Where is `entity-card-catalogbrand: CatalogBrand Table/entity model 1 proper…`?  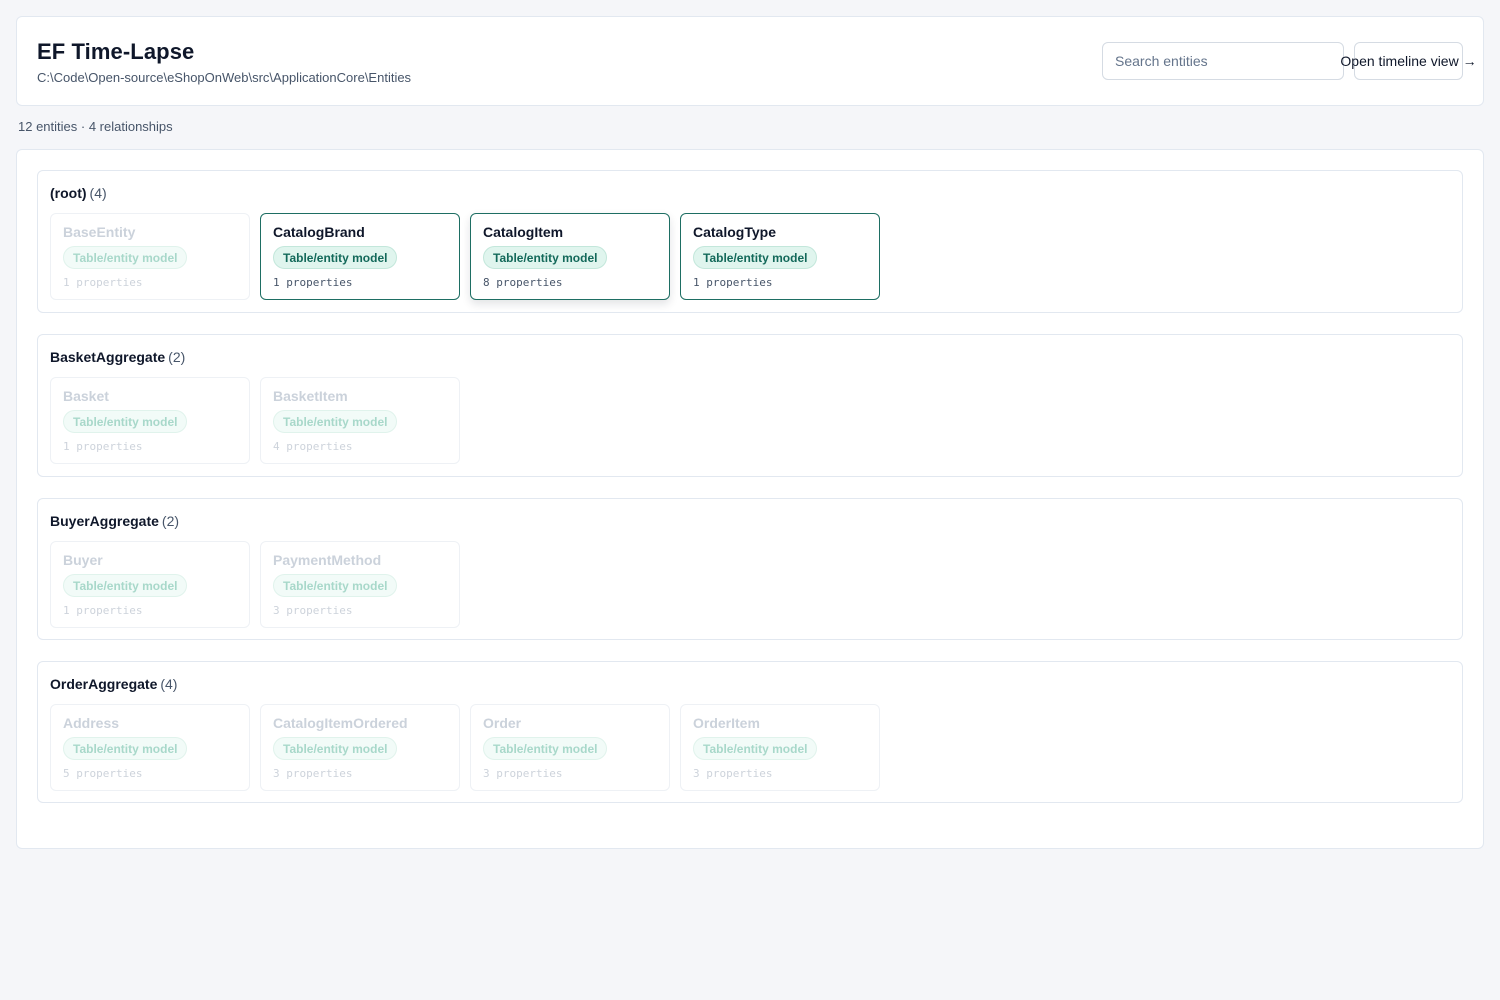 entity-card-catalogbrand: CatalogBrand Table/entity model 1 proper… is located at coordinates (360, 256).